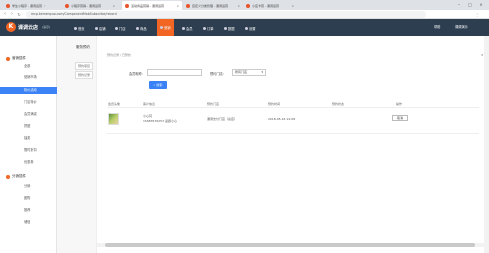 This screenshot has width=489, height=253. What do you see at coordinates (461, 26) in the screenshot?
I see `account-menu: 课调演示` at bounding box center [461, 26].